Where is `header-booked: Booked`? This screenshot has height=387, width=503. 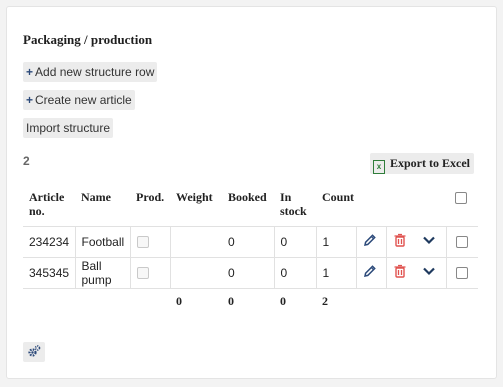 header-booked: Booked is located at coordinates (247, 197).